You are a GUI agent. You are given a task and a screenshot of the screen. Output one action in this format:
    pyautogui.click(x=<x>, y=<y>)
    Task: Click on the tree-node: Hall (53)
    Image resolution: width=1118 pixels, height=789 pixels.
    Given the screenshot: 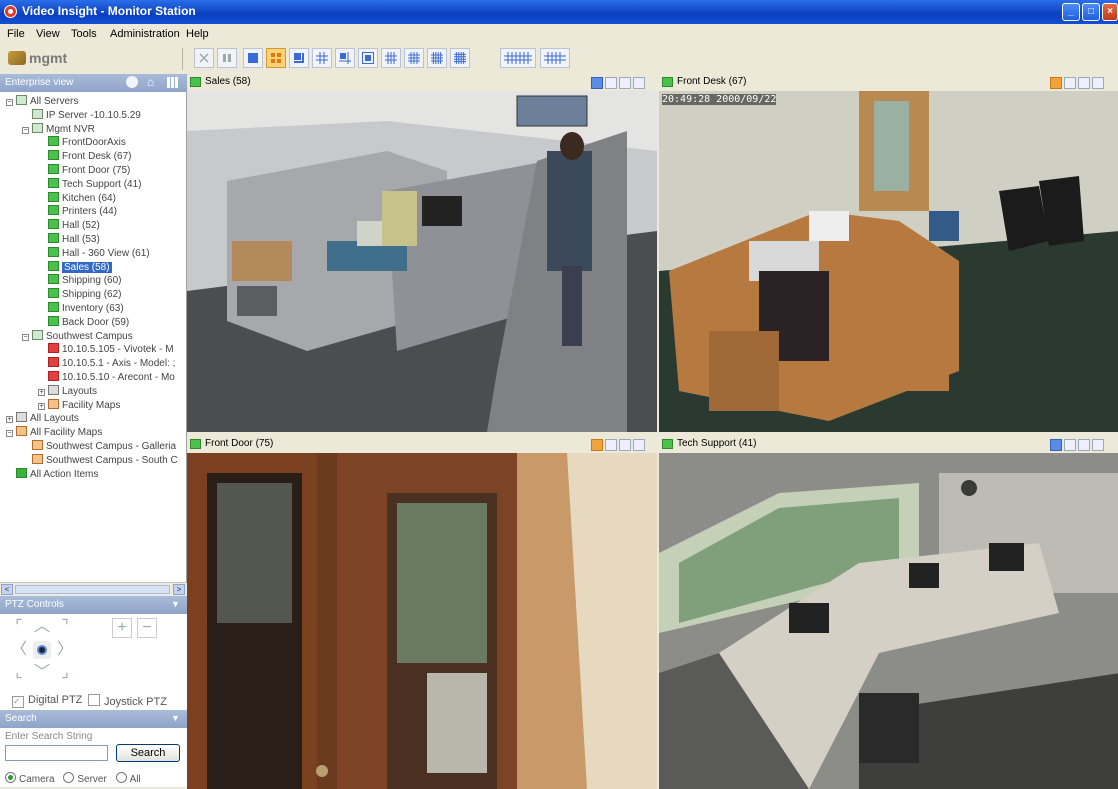 What is the action you would take?
    pyautogui.click(x=69, y=239)
    